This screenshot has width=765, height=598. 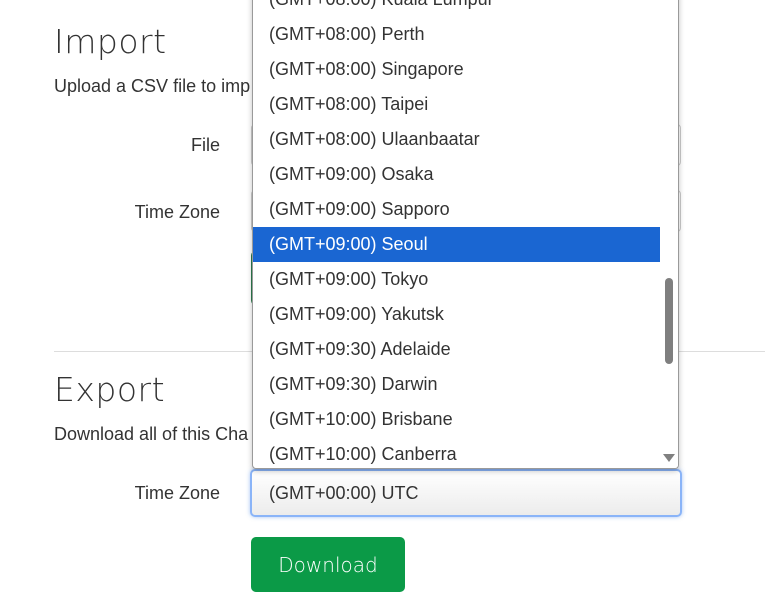 What do you see at coordinates (457, 209) in the screenshot?
I see `timezone-option: (GMT+09:00) Sapporo` at bounding box center [457, 209].